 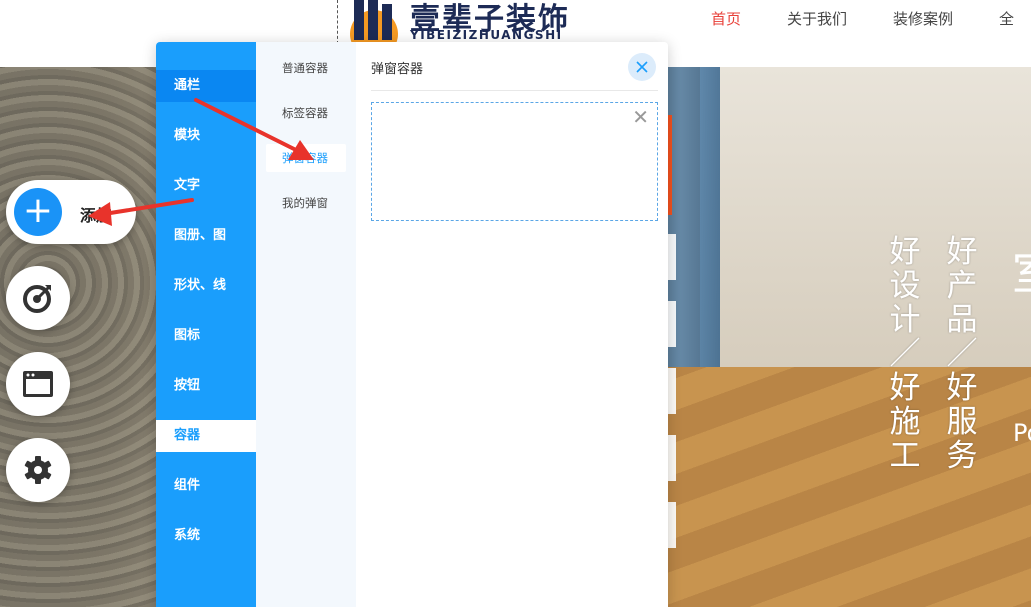 I want to click on page-button, so click(x=38, y=384).